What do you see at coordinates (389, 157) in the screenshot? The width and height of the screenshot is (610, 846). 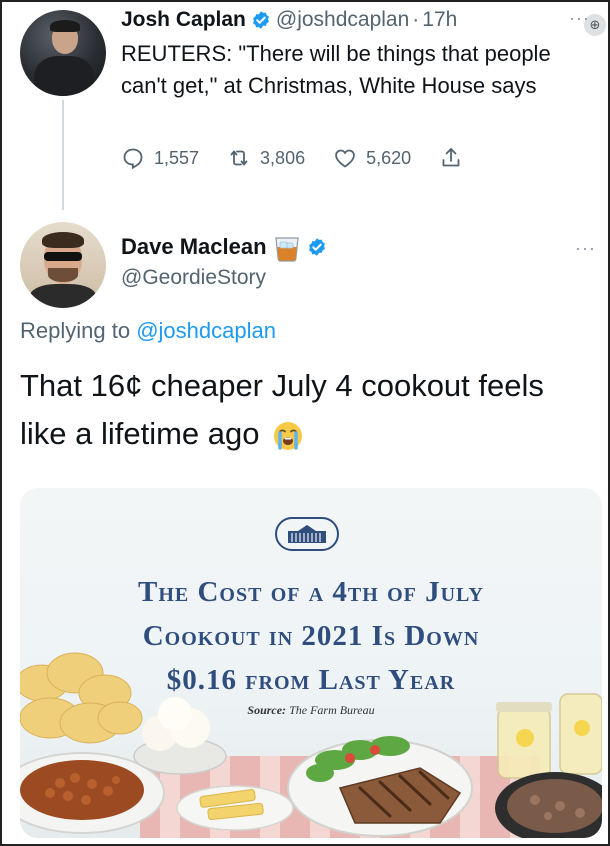 I see `like-count: 5,620` at bounding box center [389, 157].